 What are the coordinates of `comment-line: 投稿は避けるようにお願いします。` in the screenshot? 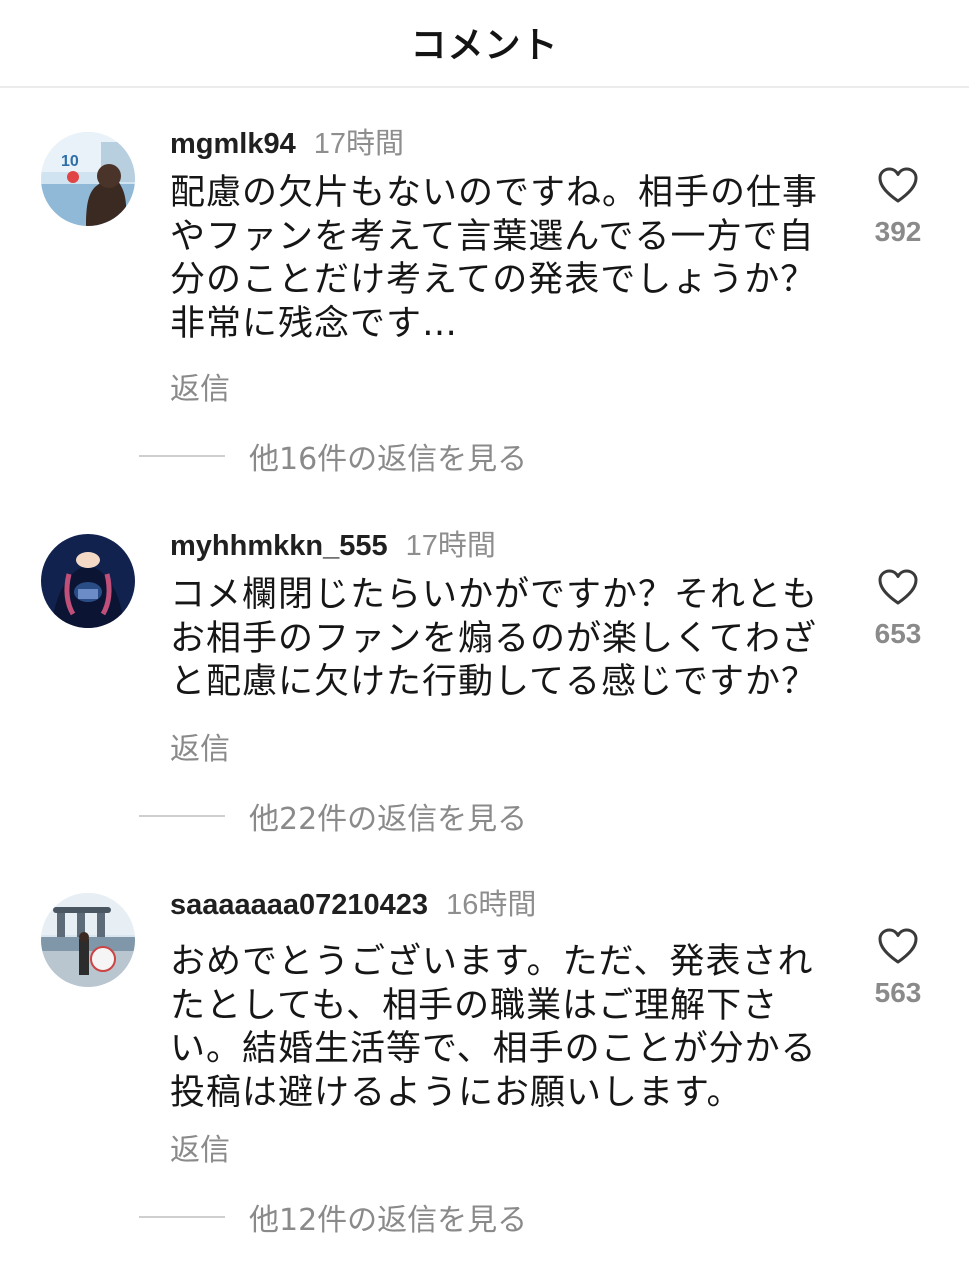 It's located at (456, 1092).